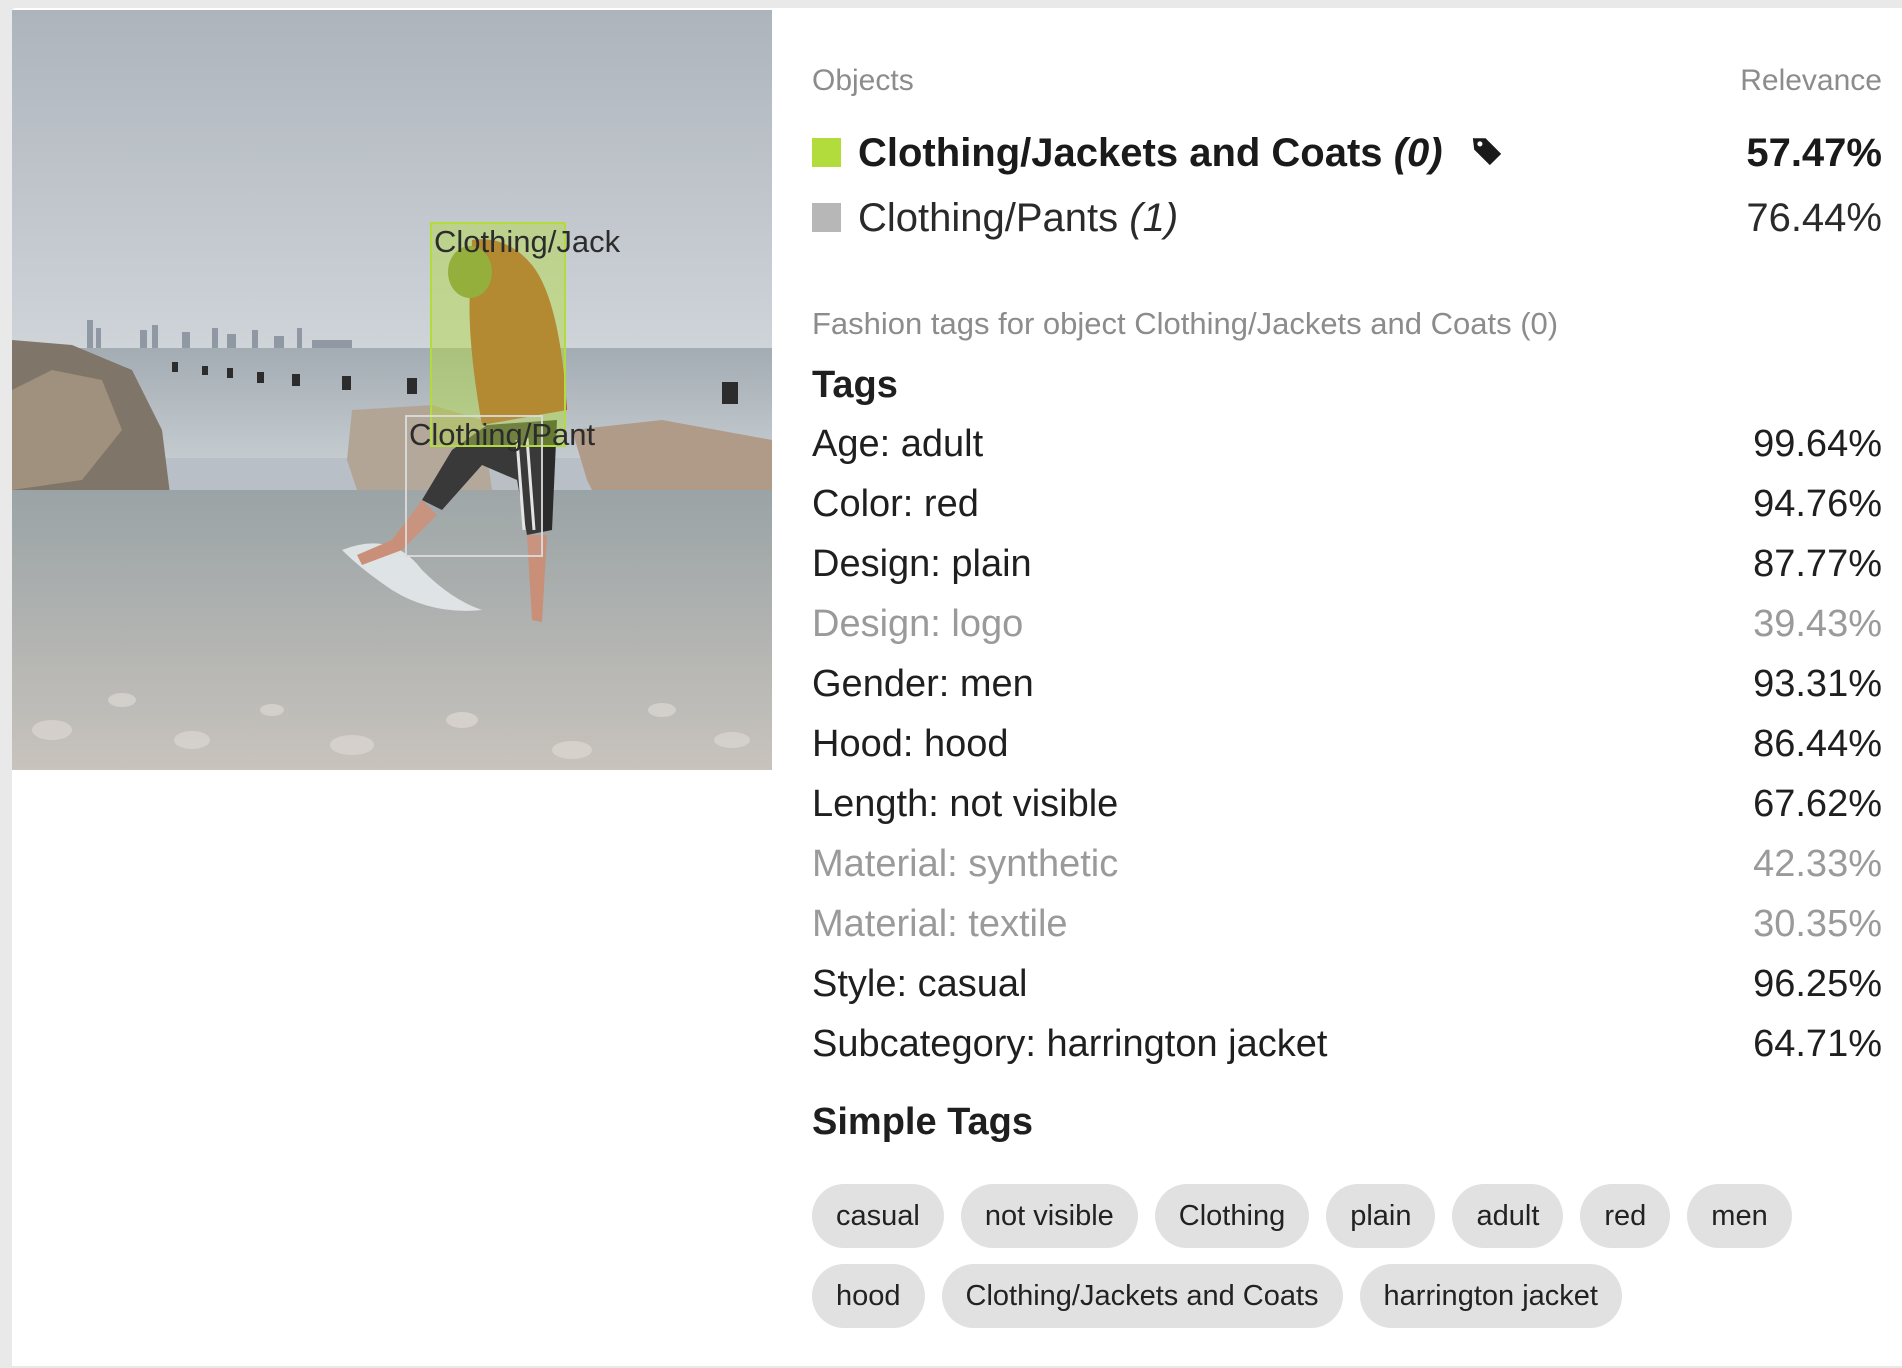 The width and height of the screenshot is (1902, 1368). Describe the element at coordinates (1487, 155) in the screenshot. I see `tag-icon` at that location.